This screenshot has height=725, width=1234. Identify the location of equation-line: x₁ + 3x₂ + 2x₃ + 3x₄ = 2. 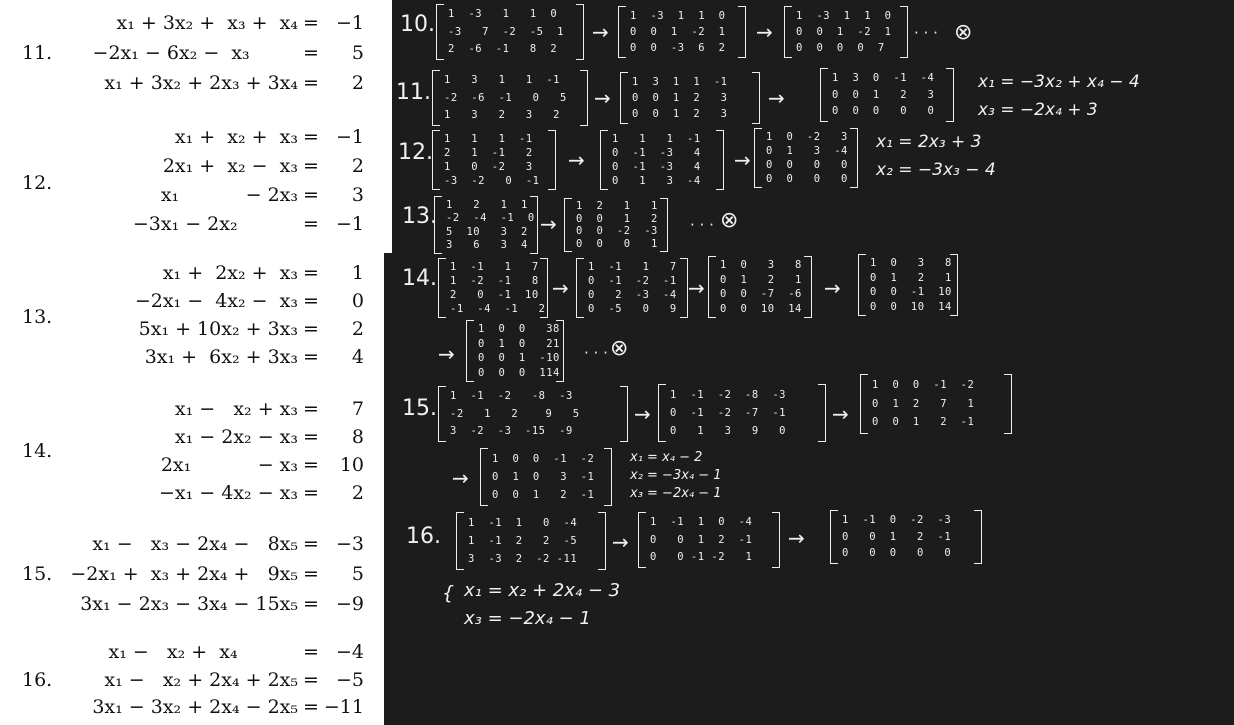
(186, 86).